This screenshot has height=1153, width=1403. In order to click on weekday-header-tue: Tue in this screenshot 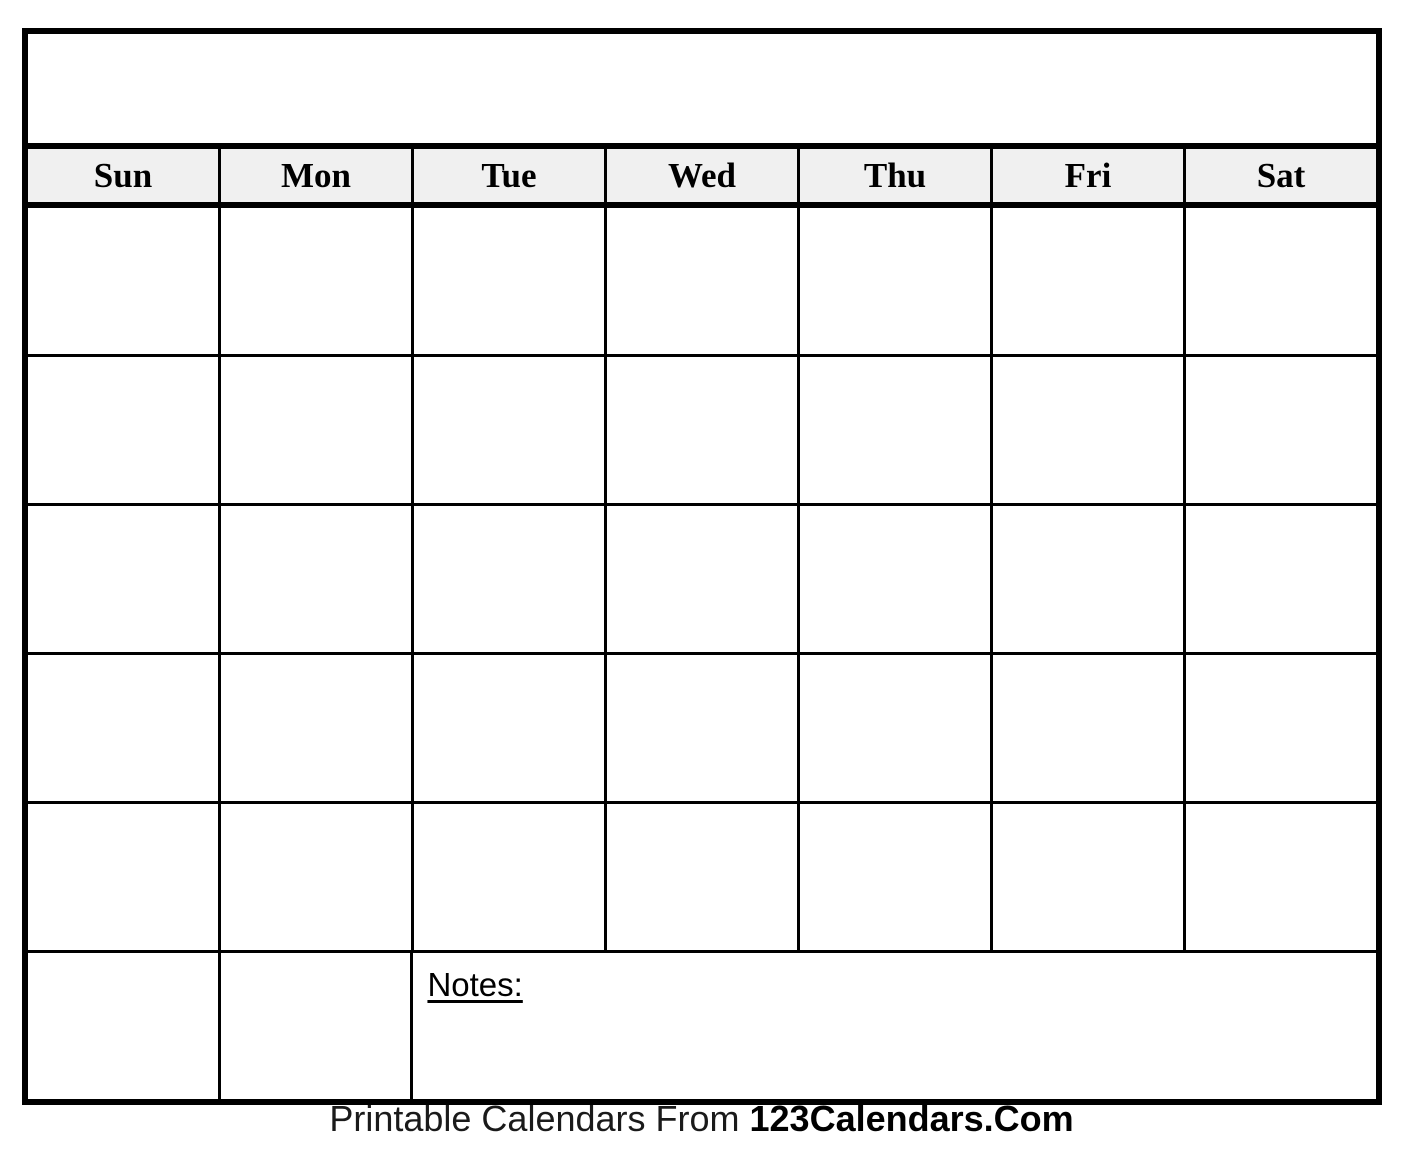, I will do `click(510, 175)`.